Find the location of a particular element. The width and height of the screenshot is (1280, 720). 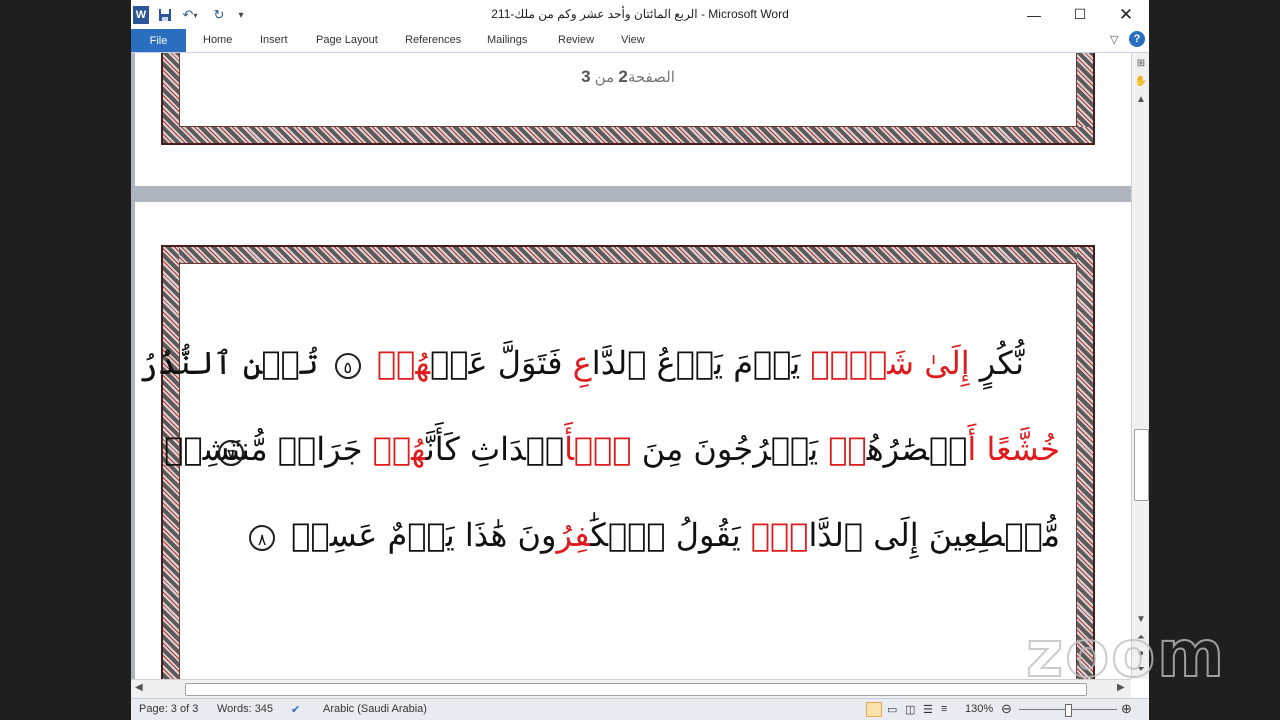

verse-text: جۡدَاثِ كَأَنَّ is located at coordinates (495, 449).